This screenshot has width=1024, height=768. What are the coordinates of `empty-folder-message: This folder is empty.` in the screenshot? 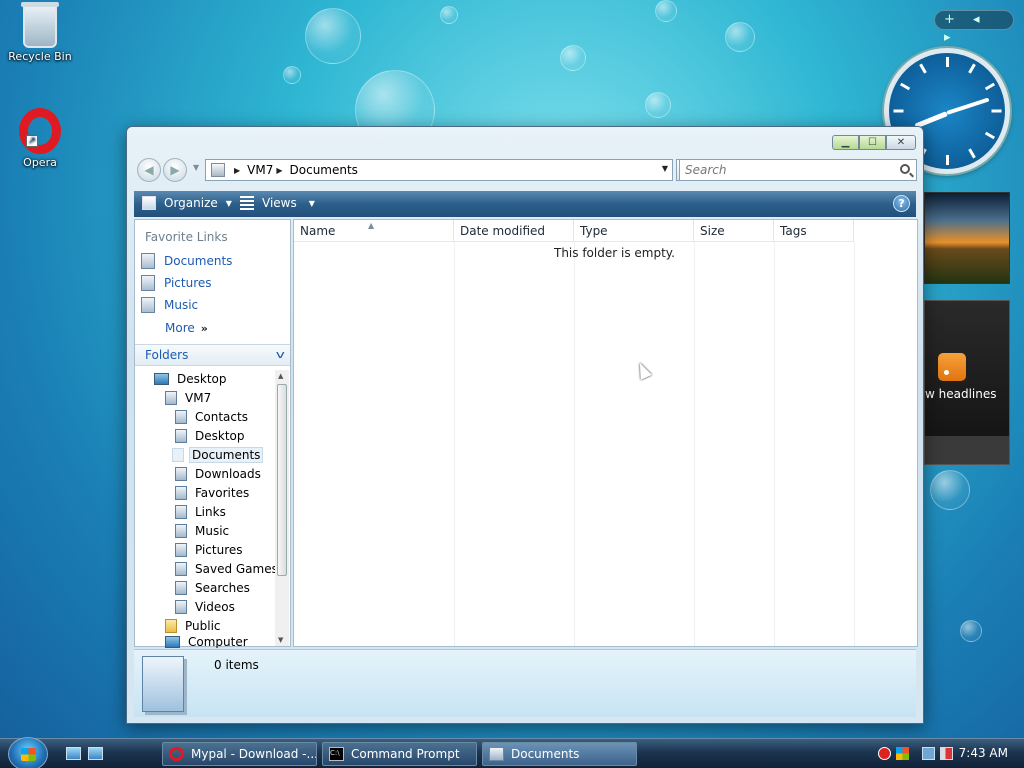 It's located at (614, 253).